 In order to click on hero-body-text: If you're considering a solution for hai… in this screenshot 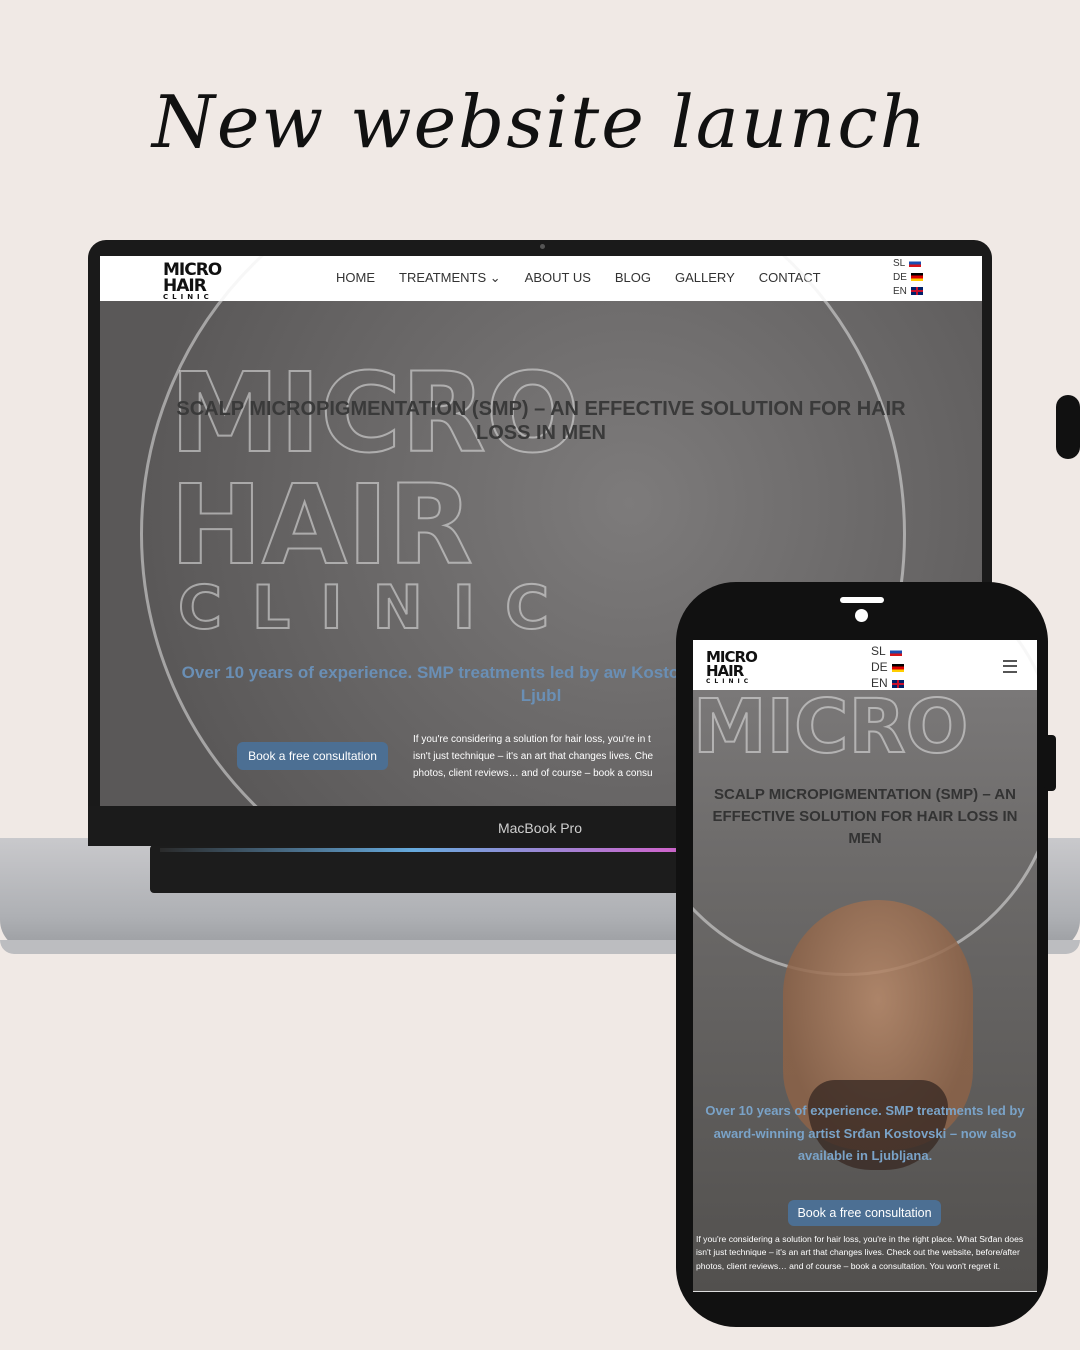, I will do `click(563, 756)`.